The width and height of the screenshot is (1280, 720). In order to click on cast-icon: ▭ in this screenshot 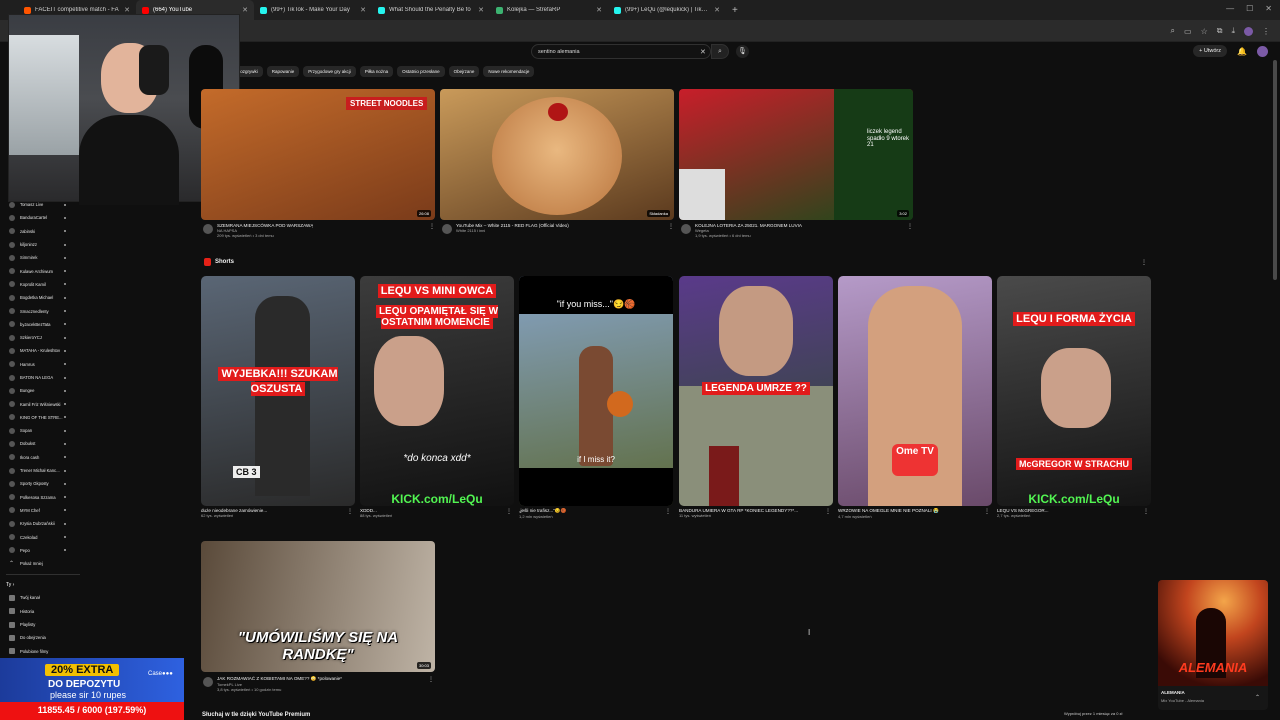, I will do `click(1188, 31)`.